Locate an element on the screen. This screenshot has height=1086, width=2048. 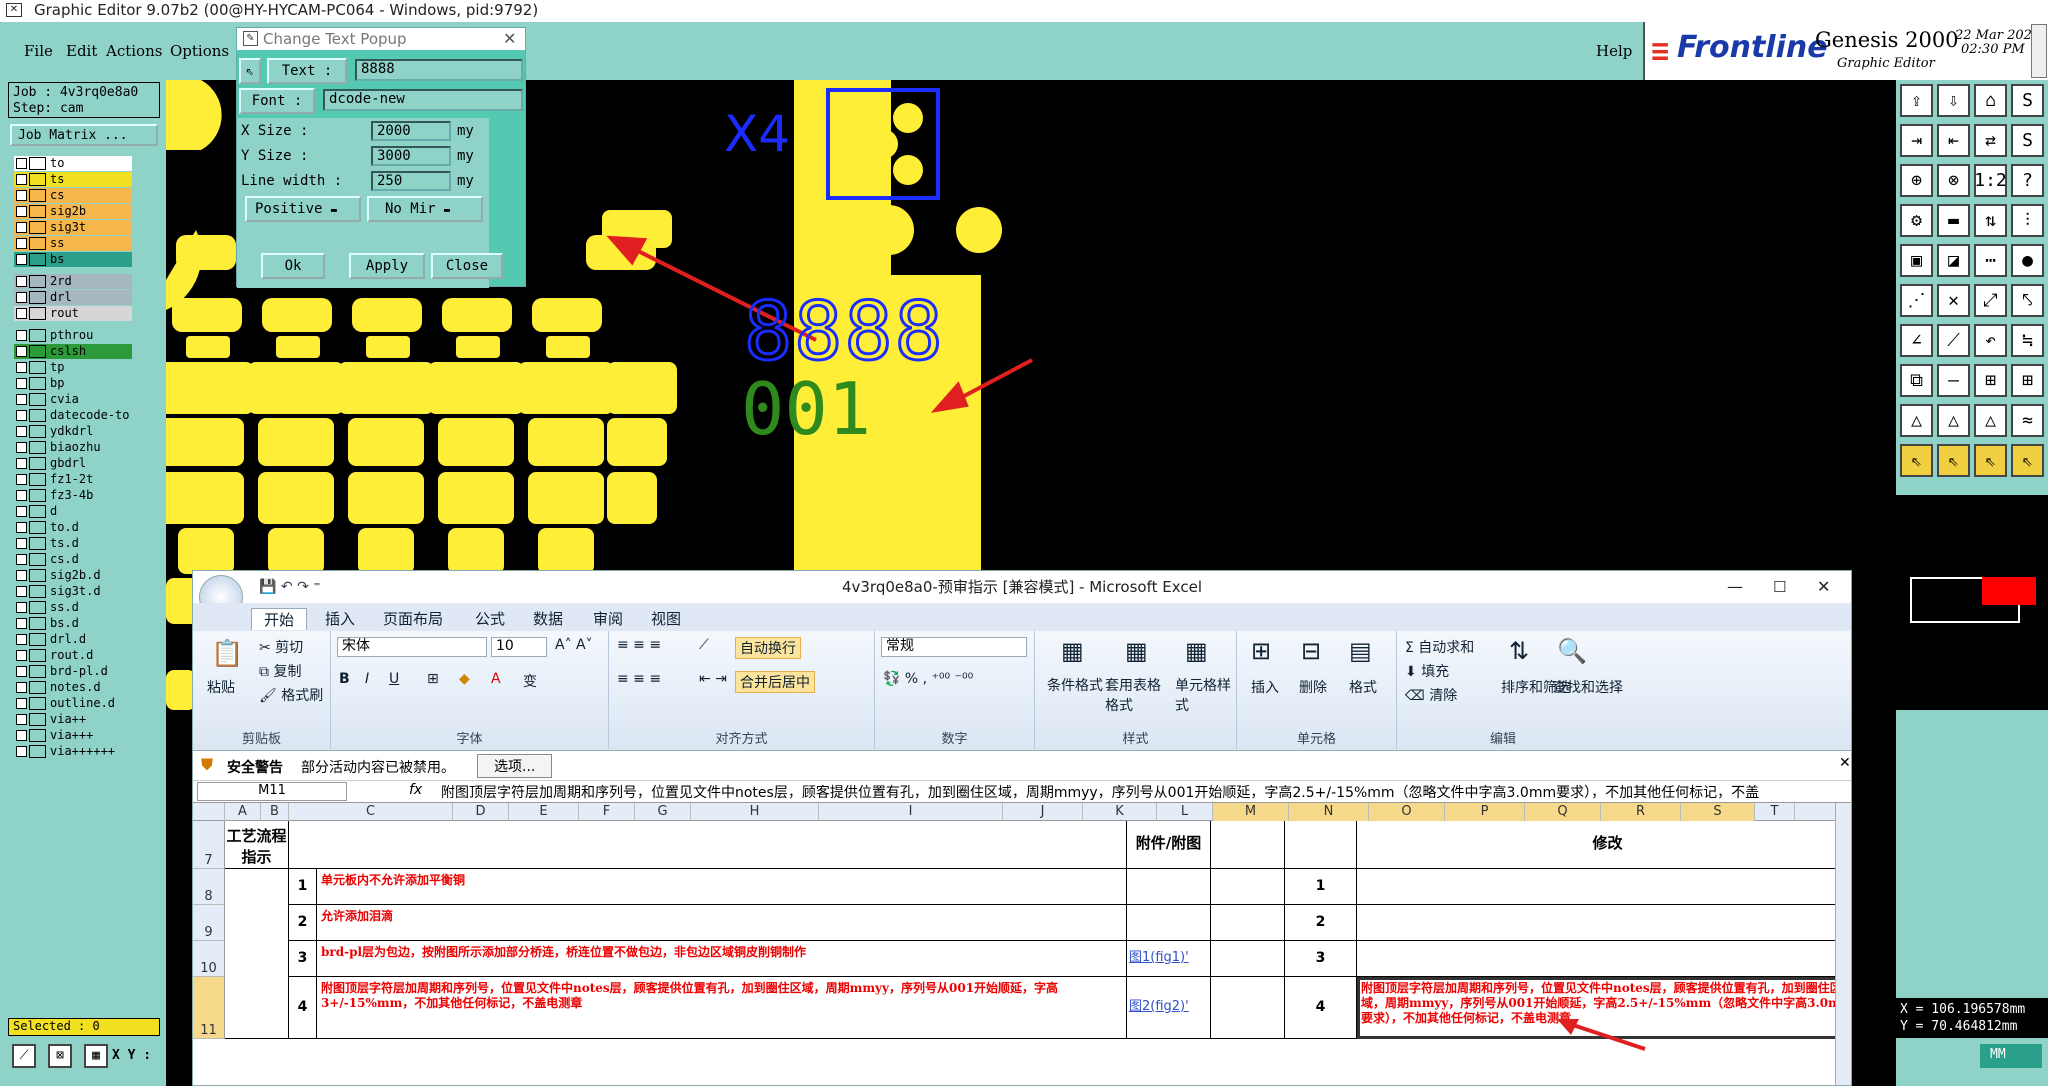
menu-edit: Edit is located at coordinates (81, 51).